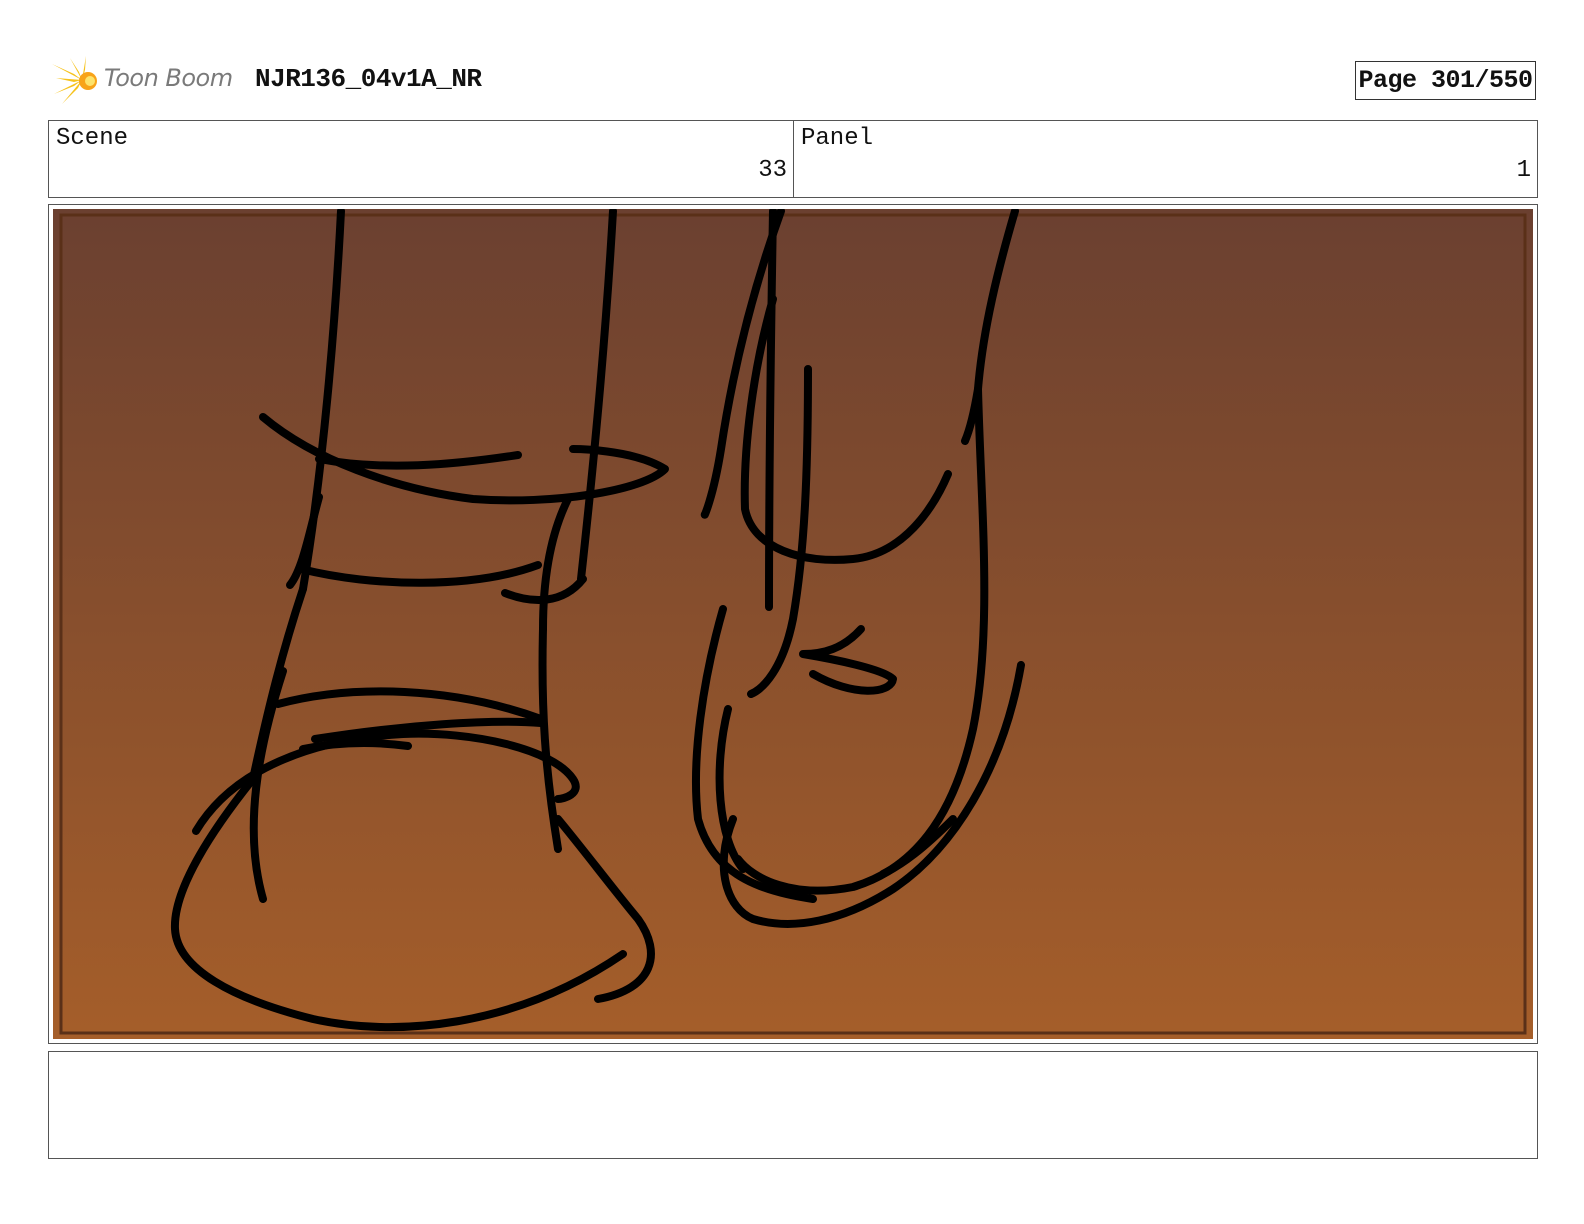  Describe the element at coordinates (1523, 170) in the screenshot. I see `panel-number: 1` at that location.